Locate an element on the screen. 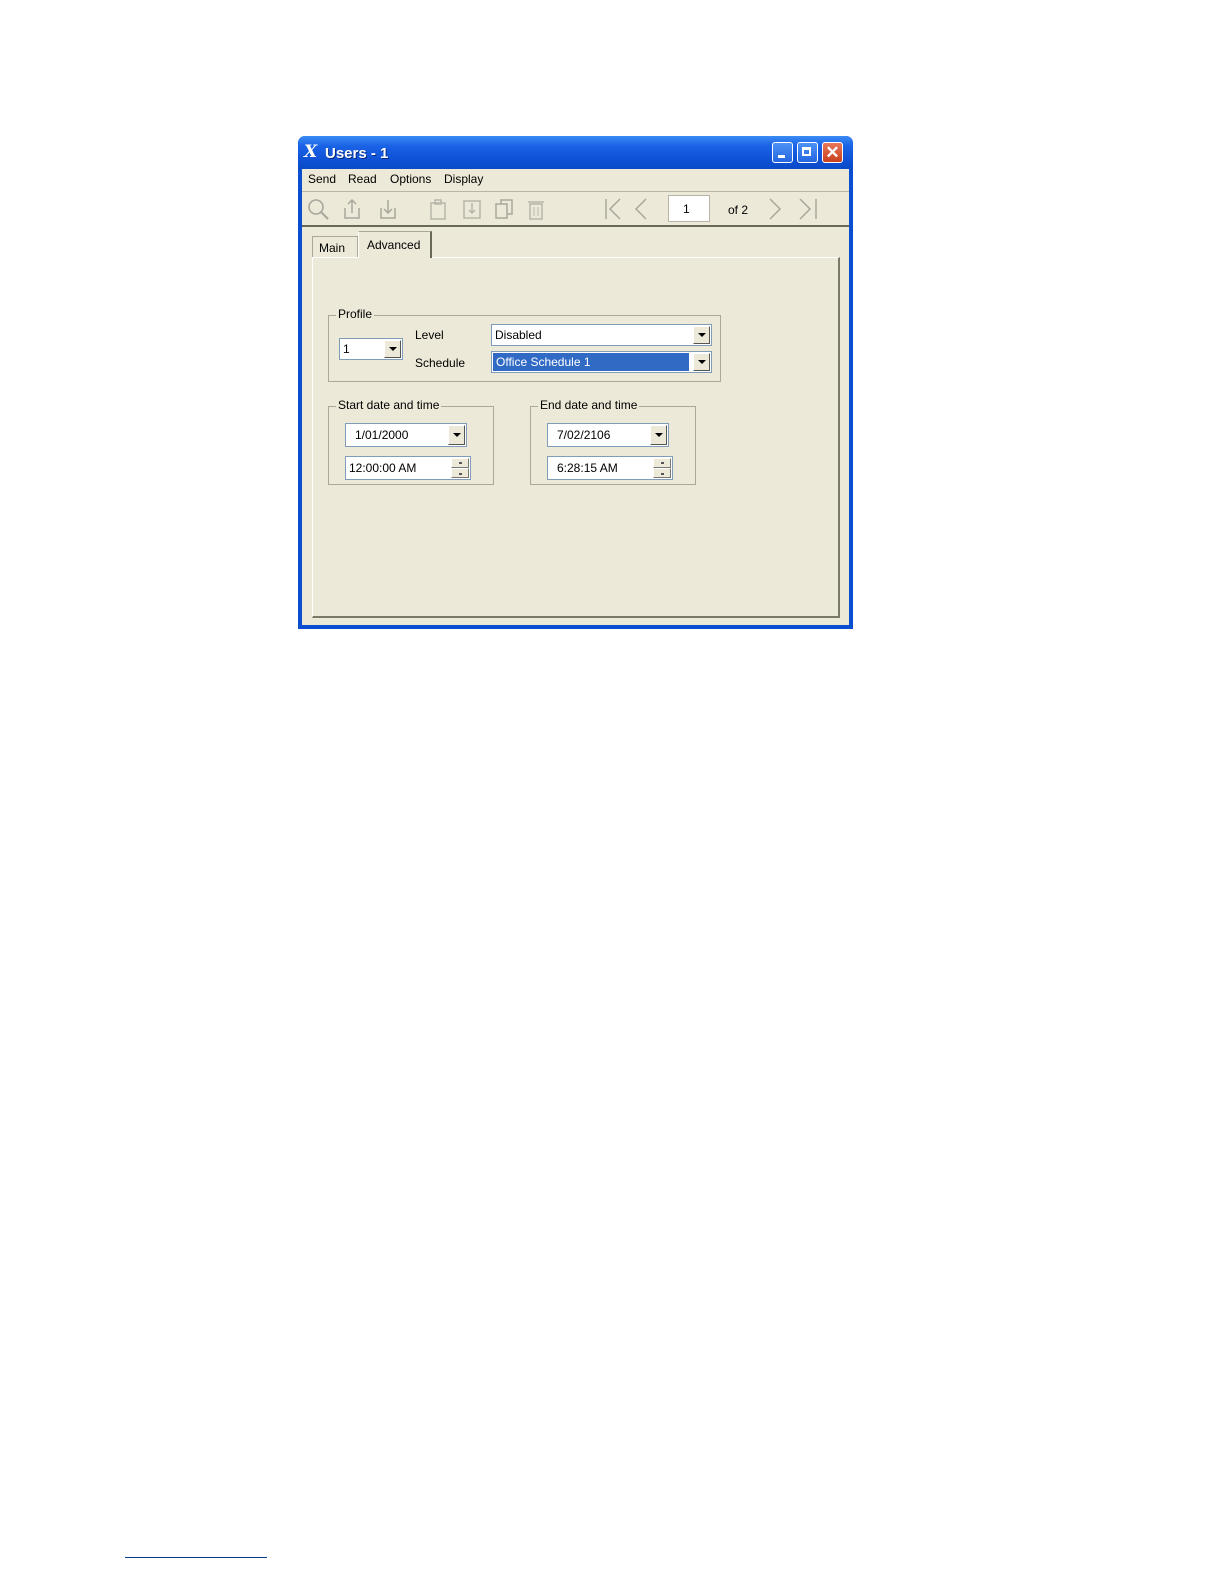  end-time-value: 6:28:15 AM is located at coordinates (587, 468).